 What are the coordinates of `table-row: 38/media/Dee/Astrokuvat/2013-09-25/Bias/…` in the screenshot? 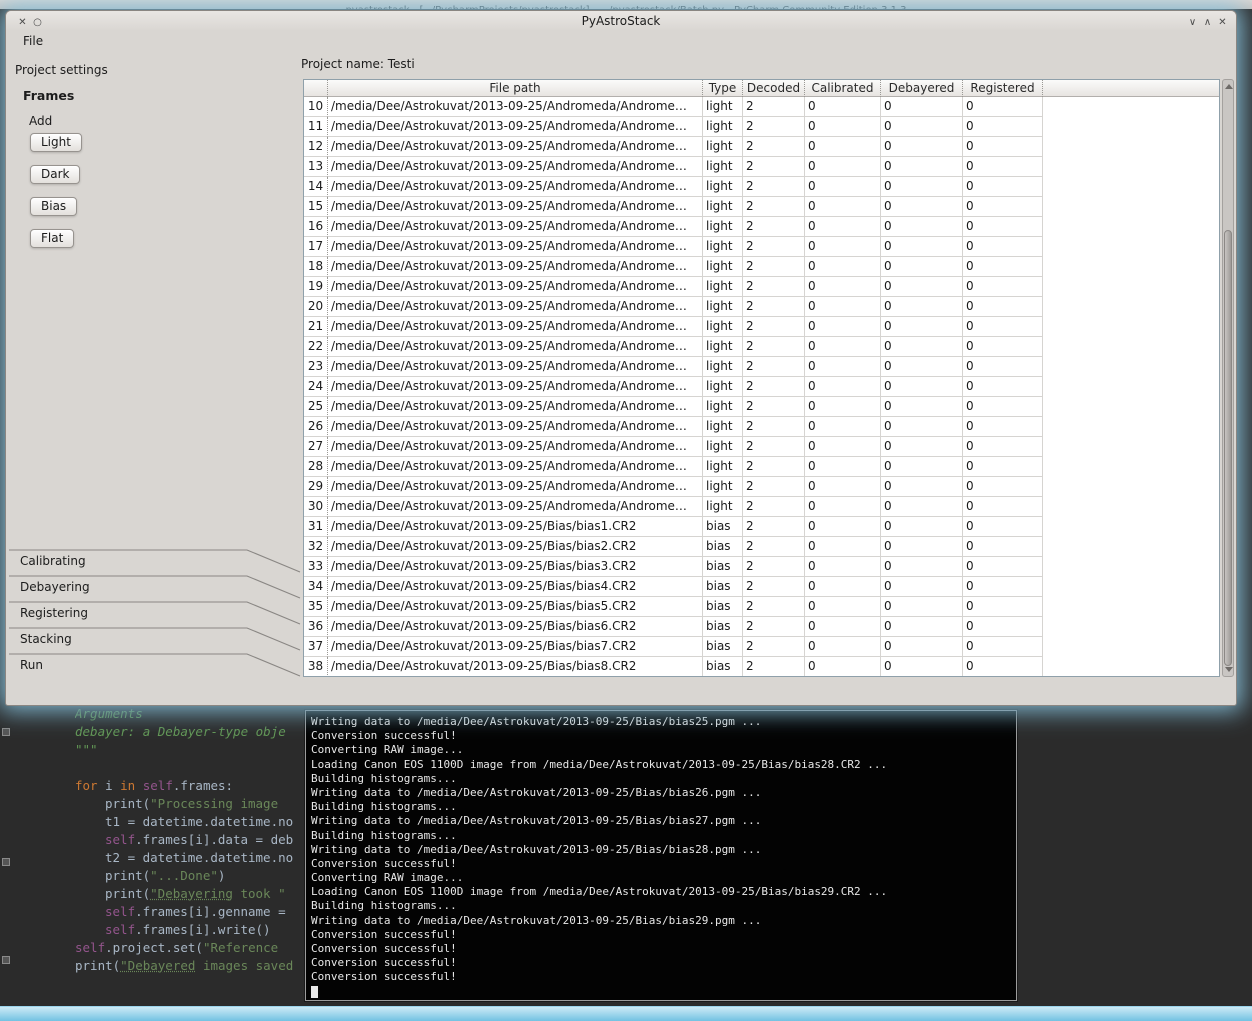 It's located at (673, 666).